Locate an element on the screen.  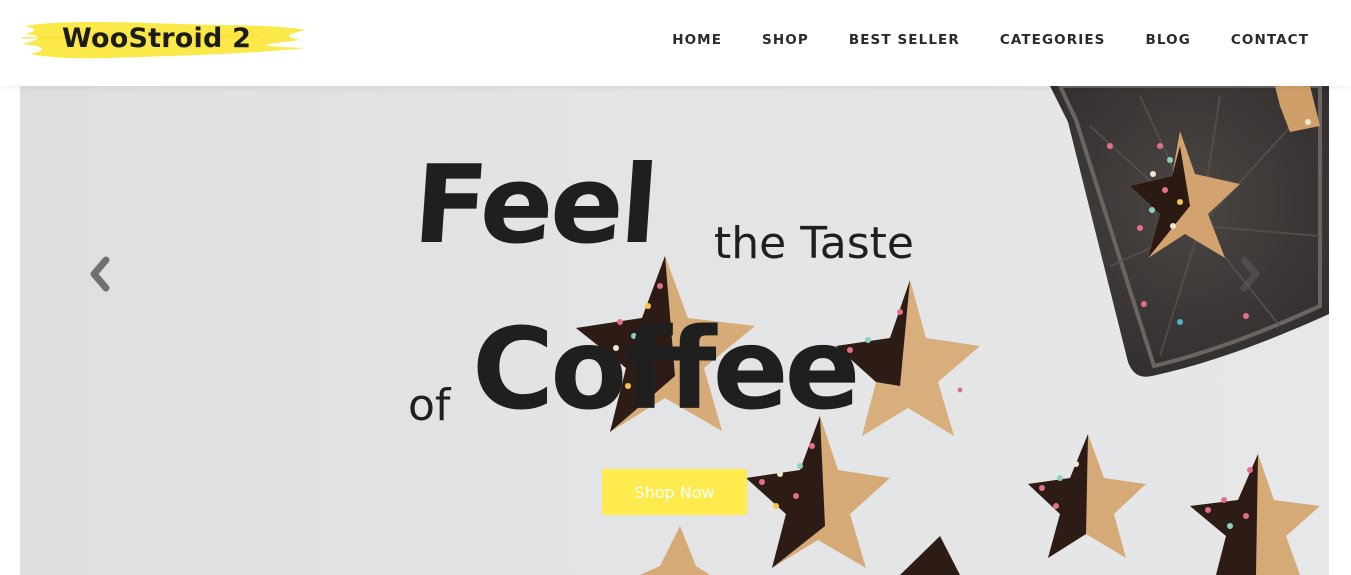
site-logo: WooStroid 2 is located at coordinates (165, 40).